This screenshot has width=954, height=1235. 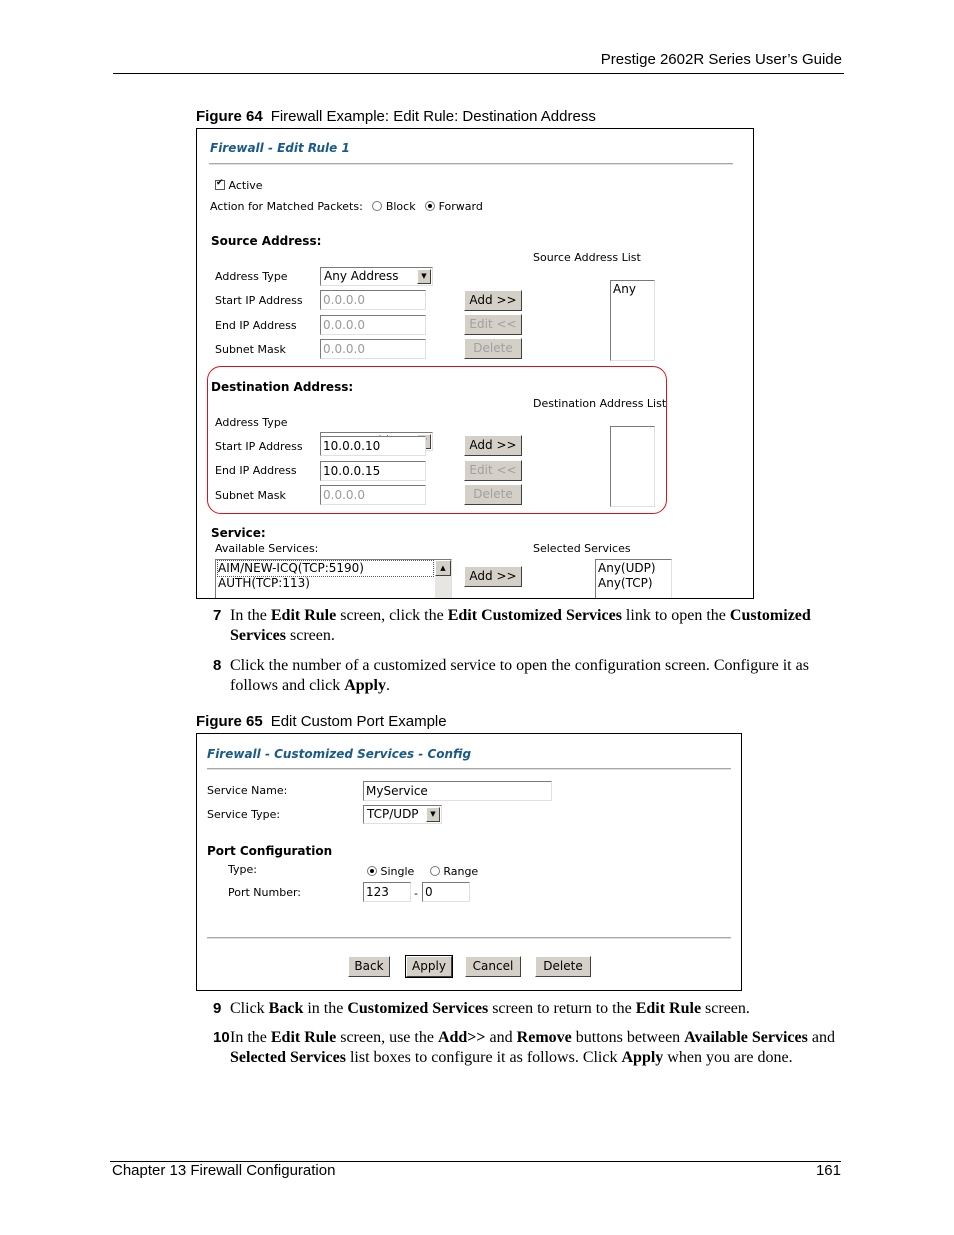 I want to click on single-radio, so click(x=372, y=871).